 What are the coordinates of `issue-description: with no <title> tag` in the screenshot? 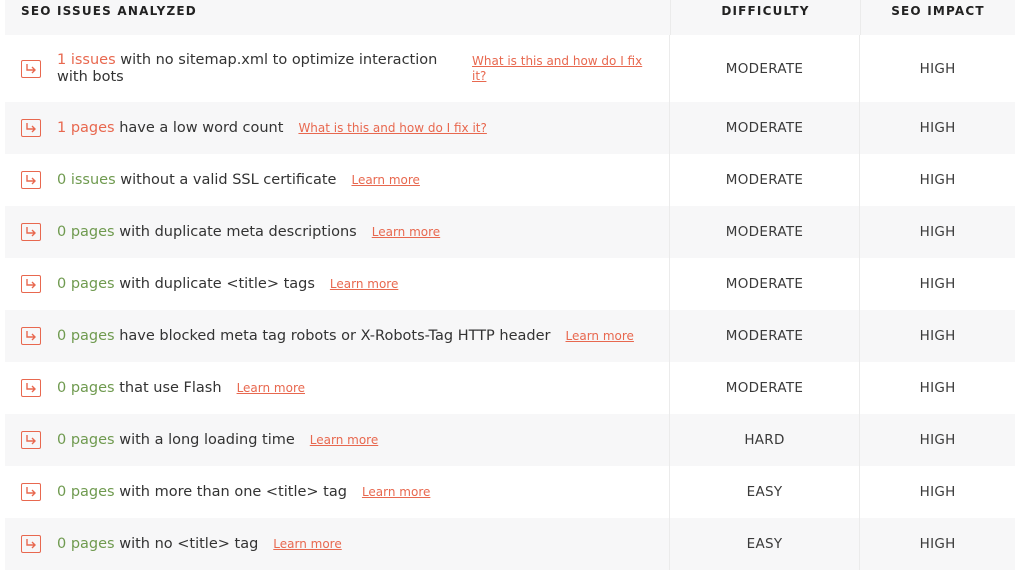 It's located at (189, 543).